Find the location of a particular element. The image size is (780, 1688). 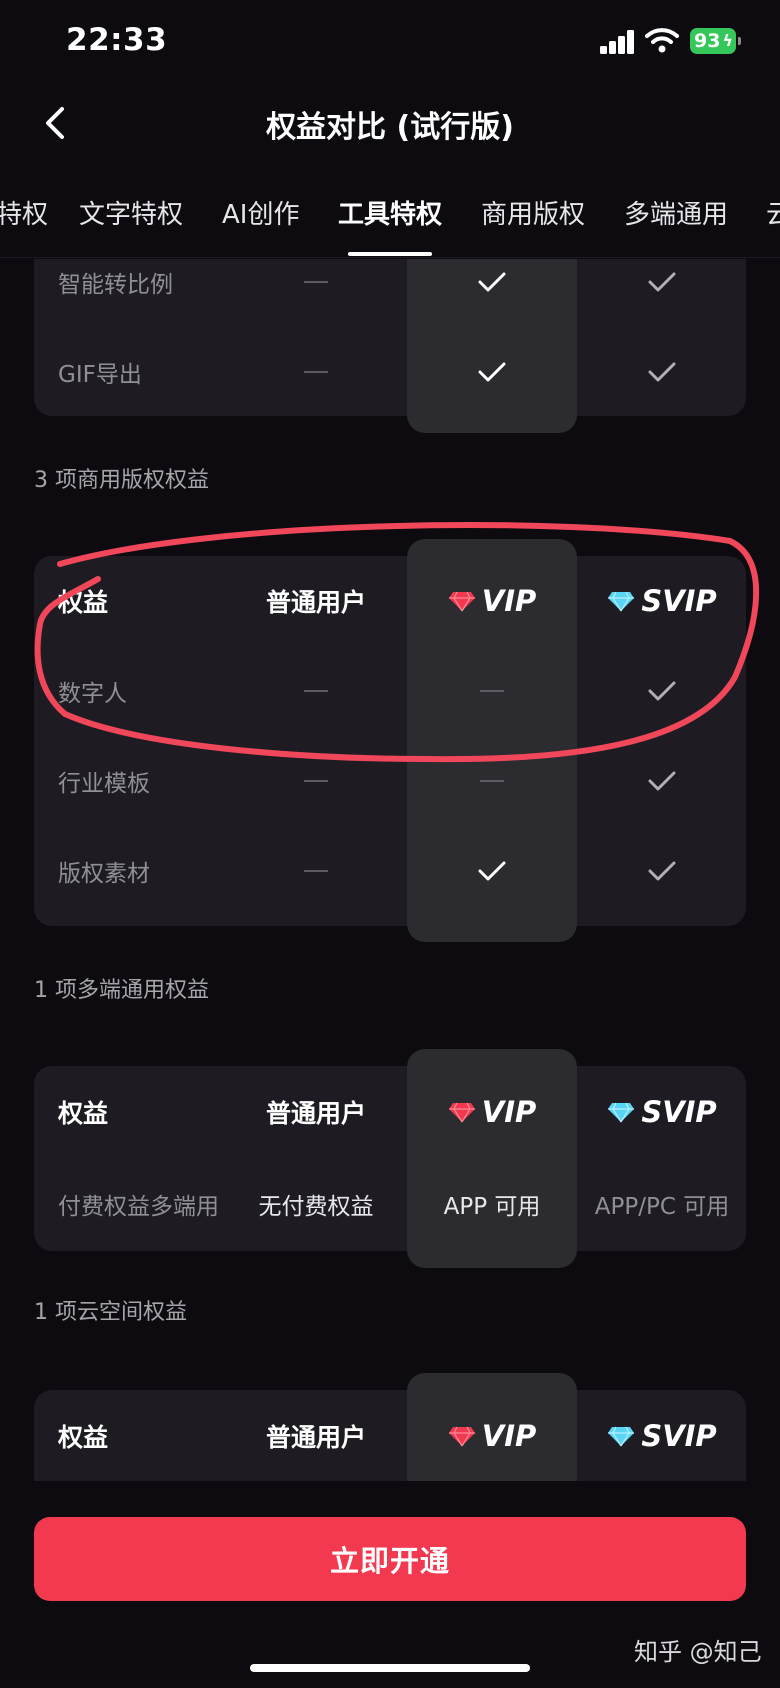

active-tab-indicator is located at coordinates (390, 254).